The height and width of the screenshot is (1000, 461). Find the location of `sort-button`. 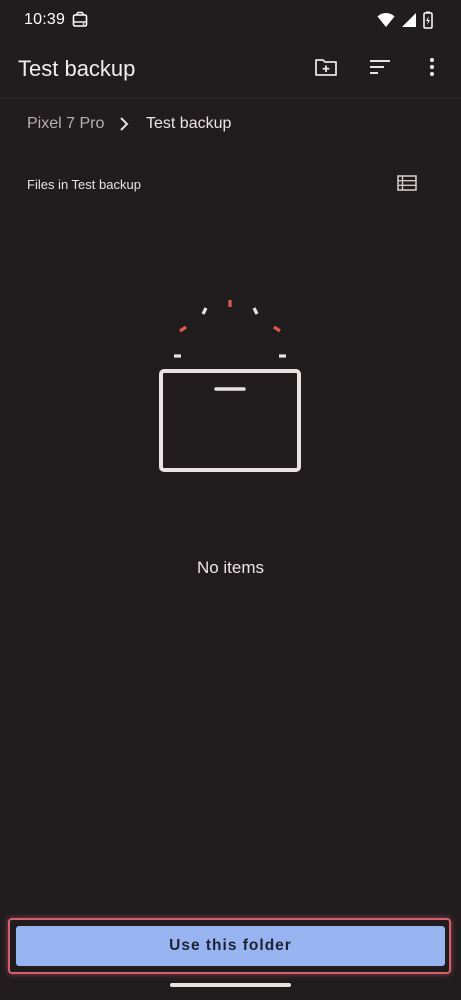

sort-button is located at coordinates (380, 69).